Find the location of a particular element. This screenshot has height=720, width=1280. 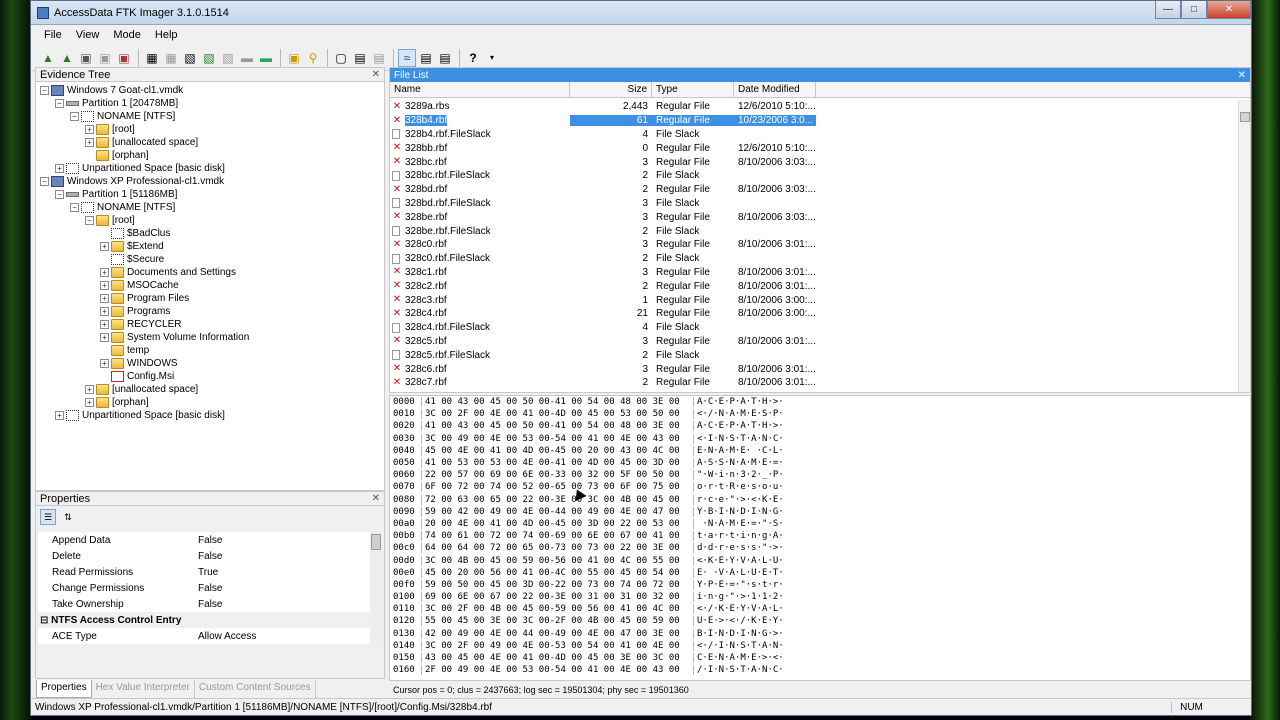

column-size: Size is located at coordinates (611, 89).